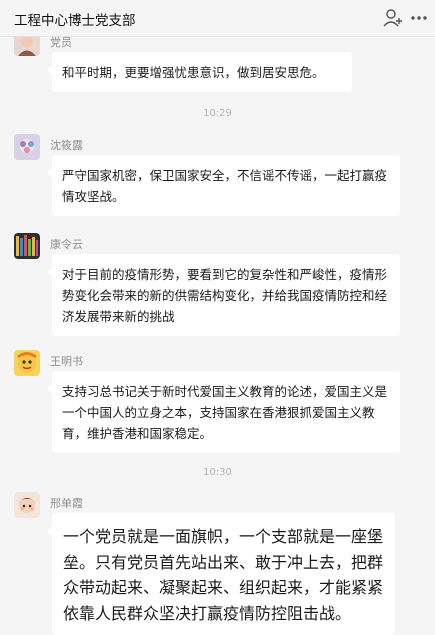 Image resolution: width=435 pixels, height=635 pixels. I want to click on timestamp: 10:29, so click(217, 113).